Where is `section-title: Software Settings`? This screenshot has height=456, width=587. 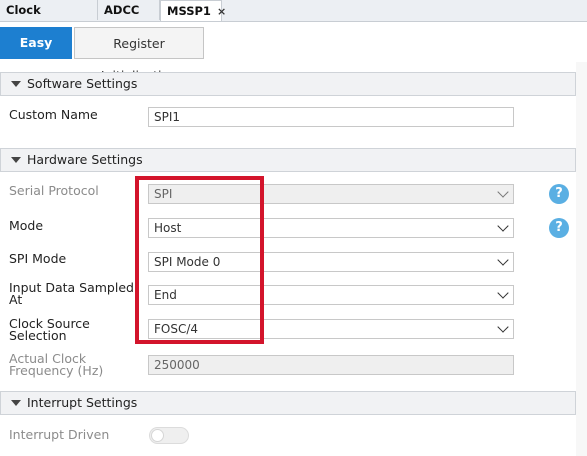 section-title: Software Settings is located at coordinates (82, 83).